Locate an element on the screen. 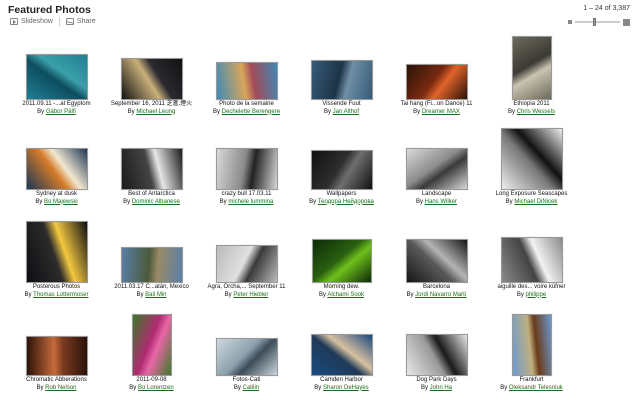  author-link: Oleksandr Telesniuk is located at coordinates (536, 388).